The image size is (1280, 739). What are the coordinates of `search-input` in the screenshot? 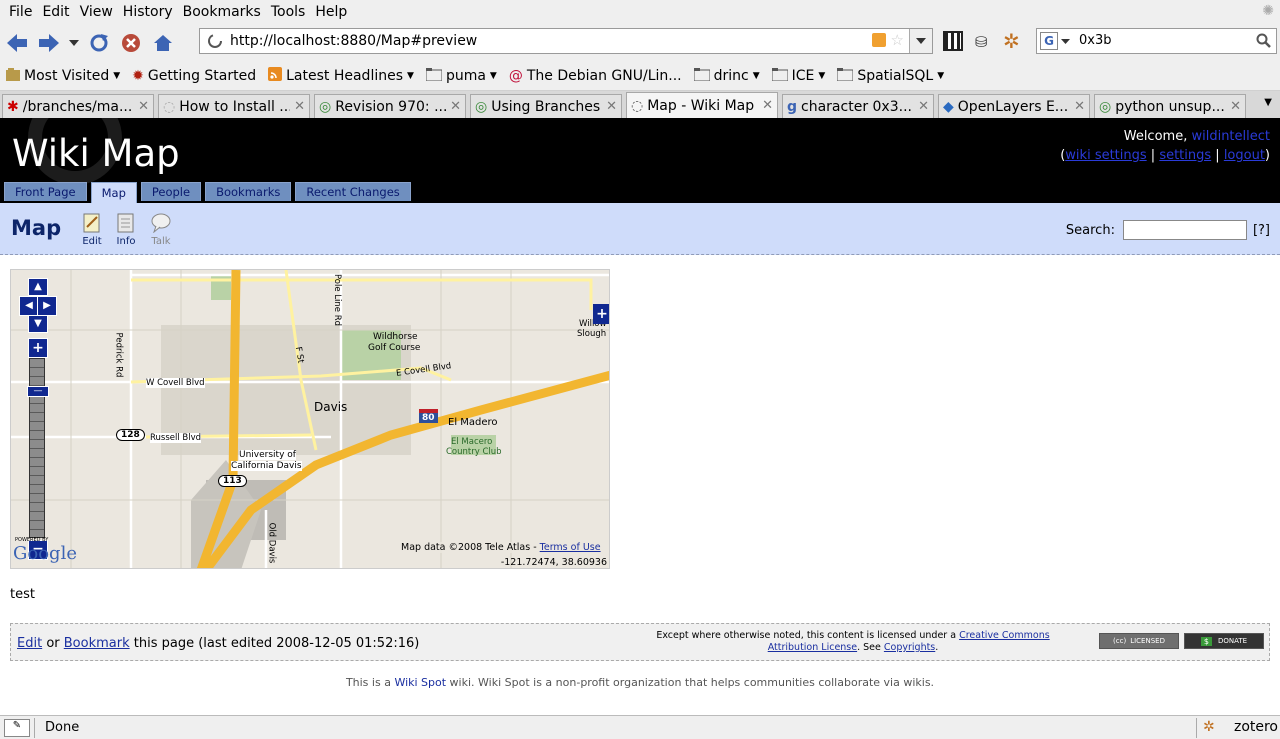 It's located at (1184, 230).